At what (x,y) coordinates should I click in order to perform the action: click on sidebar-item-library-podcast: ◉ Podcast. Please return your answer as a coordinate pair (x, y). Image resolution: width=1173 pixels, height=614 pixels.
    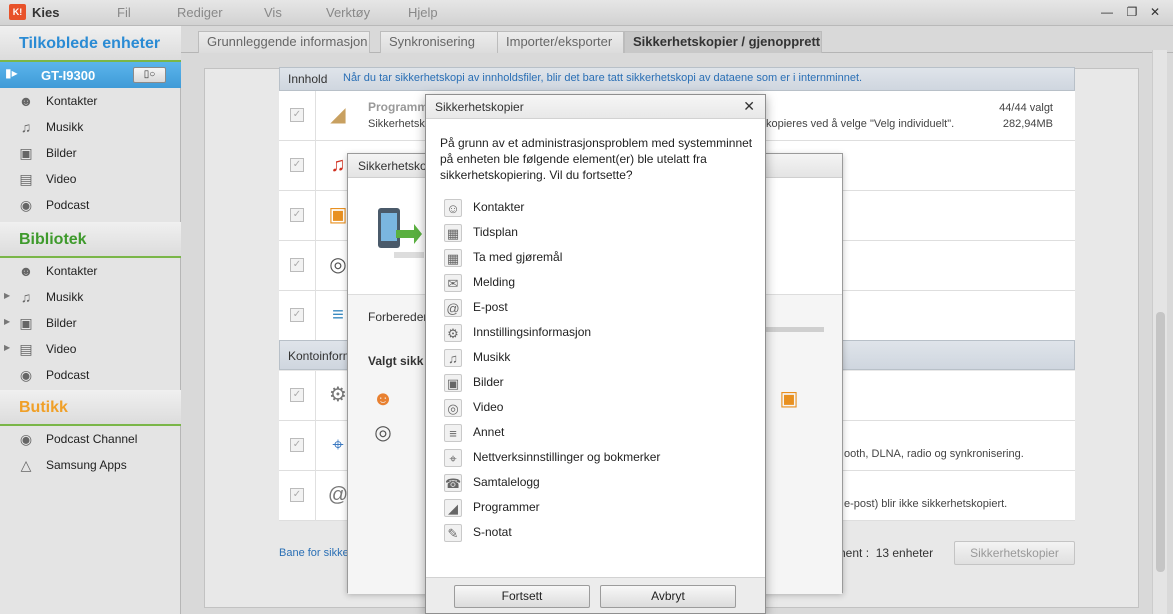
    Looking at the image, I should click on (90, 375).